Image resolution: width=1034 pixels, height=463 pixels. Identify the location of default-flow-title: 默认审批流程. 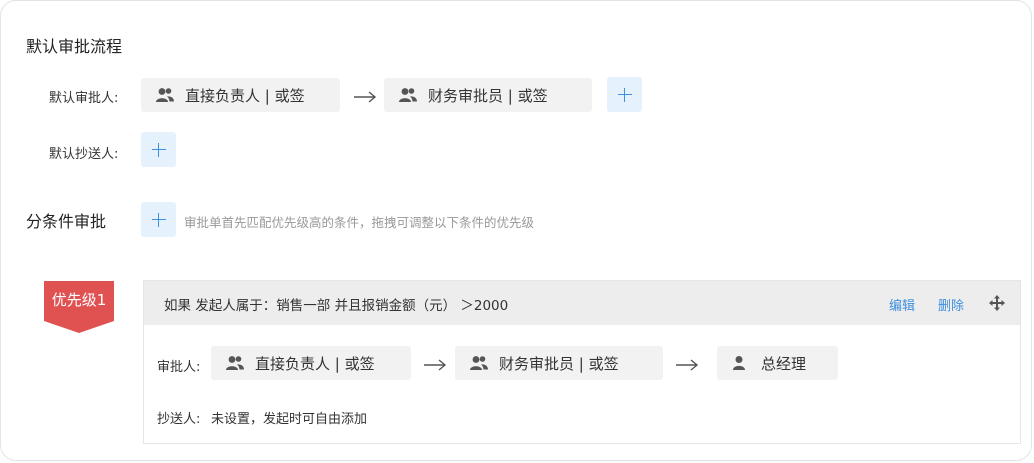
(74, 46).